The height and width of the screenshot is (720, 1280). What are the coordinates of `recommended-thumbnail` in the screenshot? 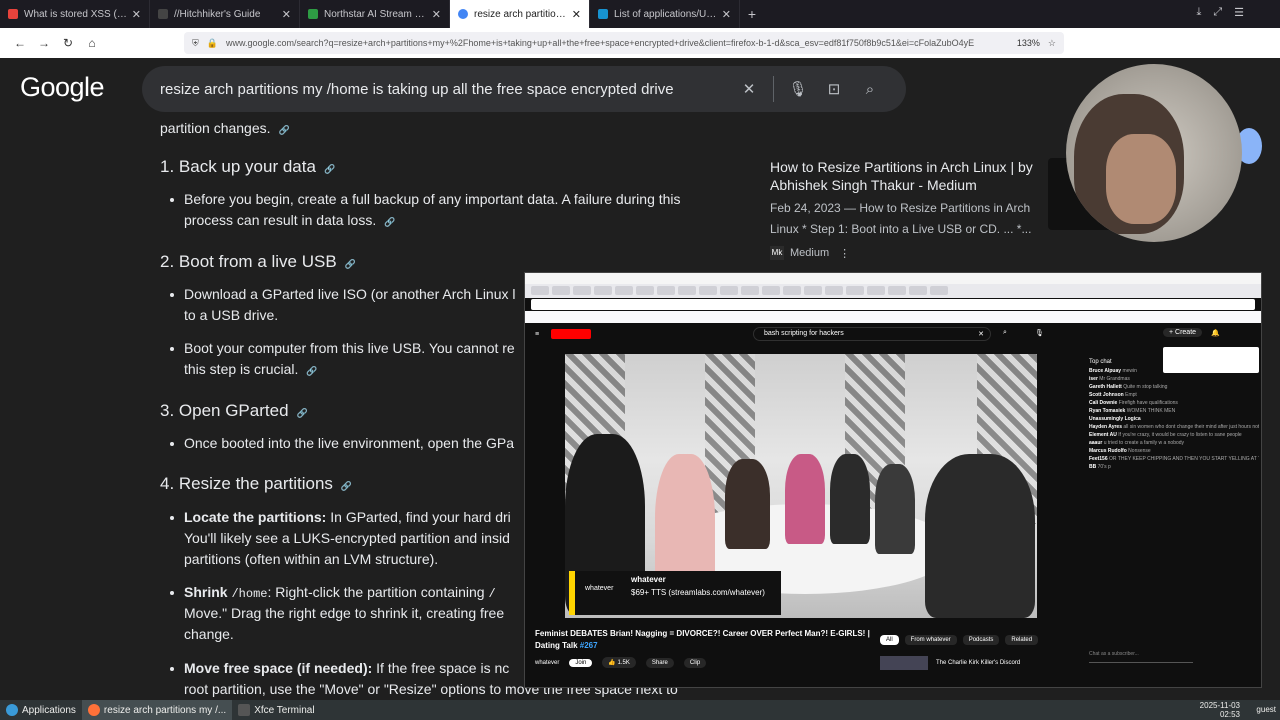 It's located at (904, 663).